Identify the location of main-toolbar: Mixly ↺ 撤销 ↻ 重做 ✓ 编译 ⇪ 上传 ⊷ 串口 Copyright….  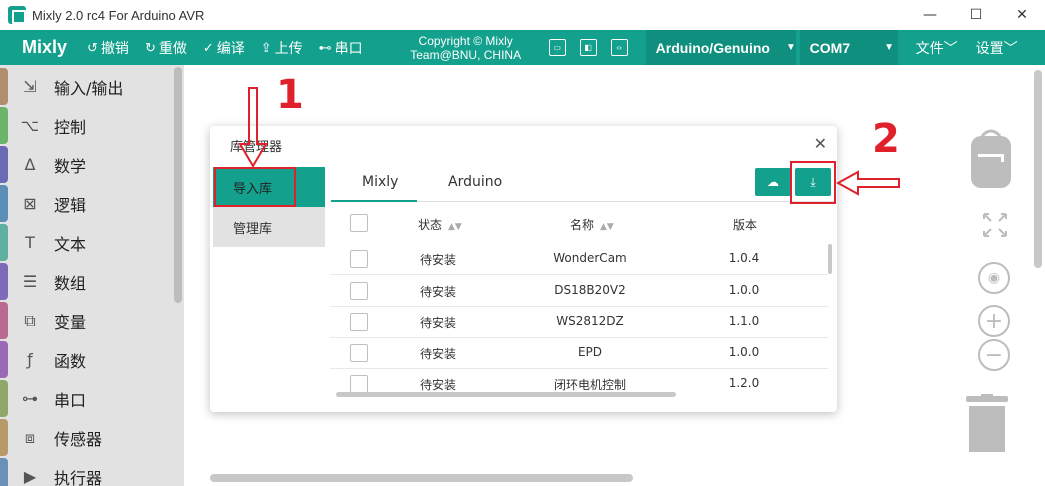
(522, 47).